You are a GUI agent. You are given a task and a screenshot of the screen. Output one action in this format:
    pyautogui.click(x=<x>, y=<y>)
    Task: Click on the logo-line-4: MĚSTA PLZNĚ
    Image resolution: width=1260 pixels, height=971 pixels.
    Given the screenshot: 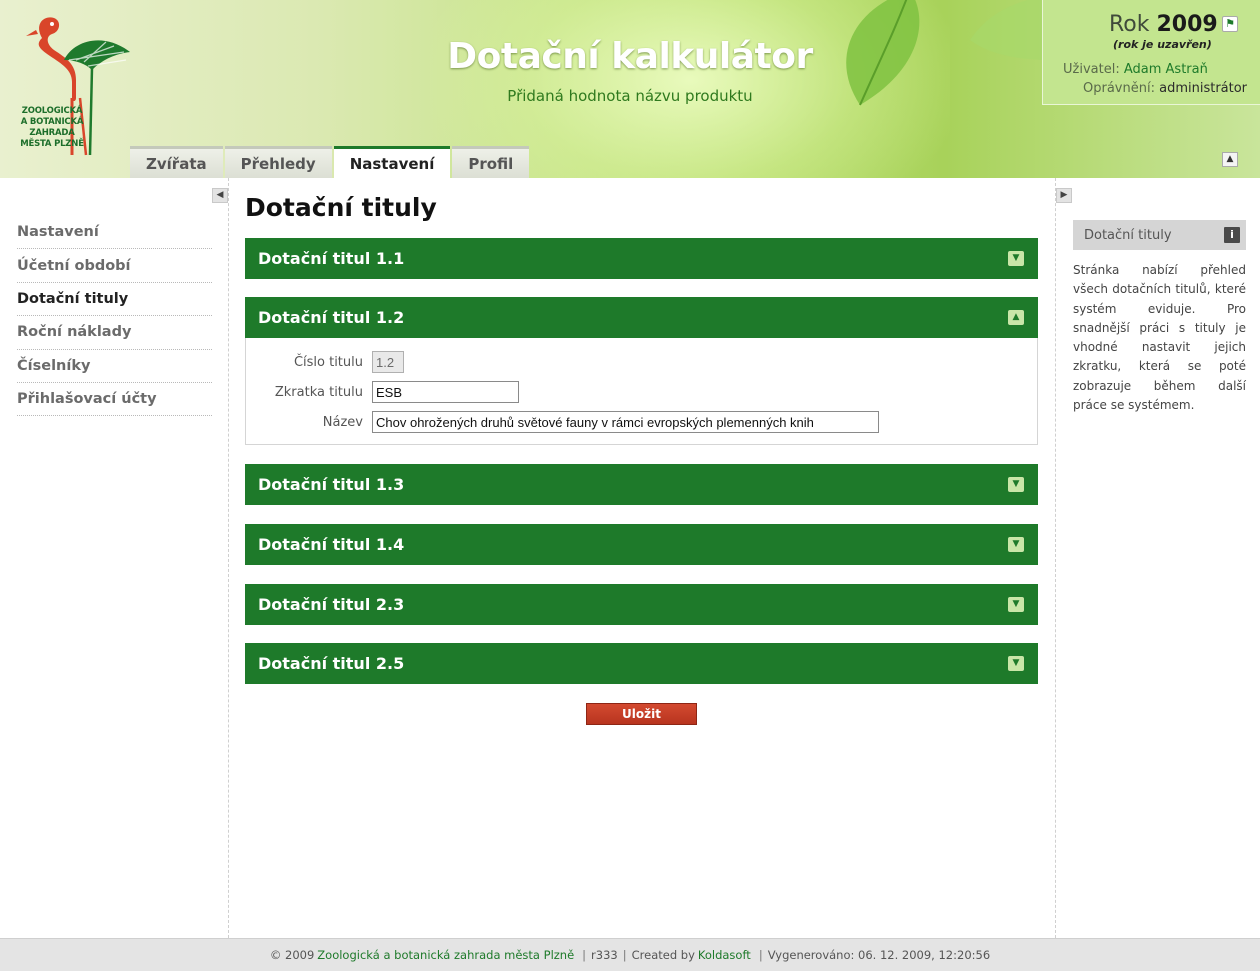 What is the action you would take?
    pyautogui.click(x=52, y=144)
    